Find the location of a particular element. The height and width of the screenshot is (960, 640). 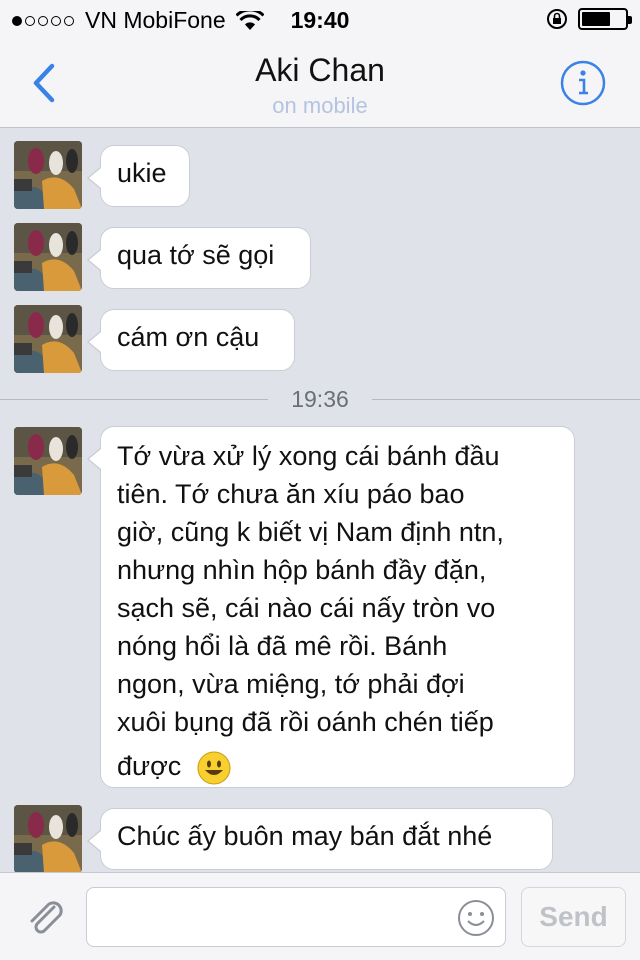

send-button: Send is located at coordinates (573, 917).